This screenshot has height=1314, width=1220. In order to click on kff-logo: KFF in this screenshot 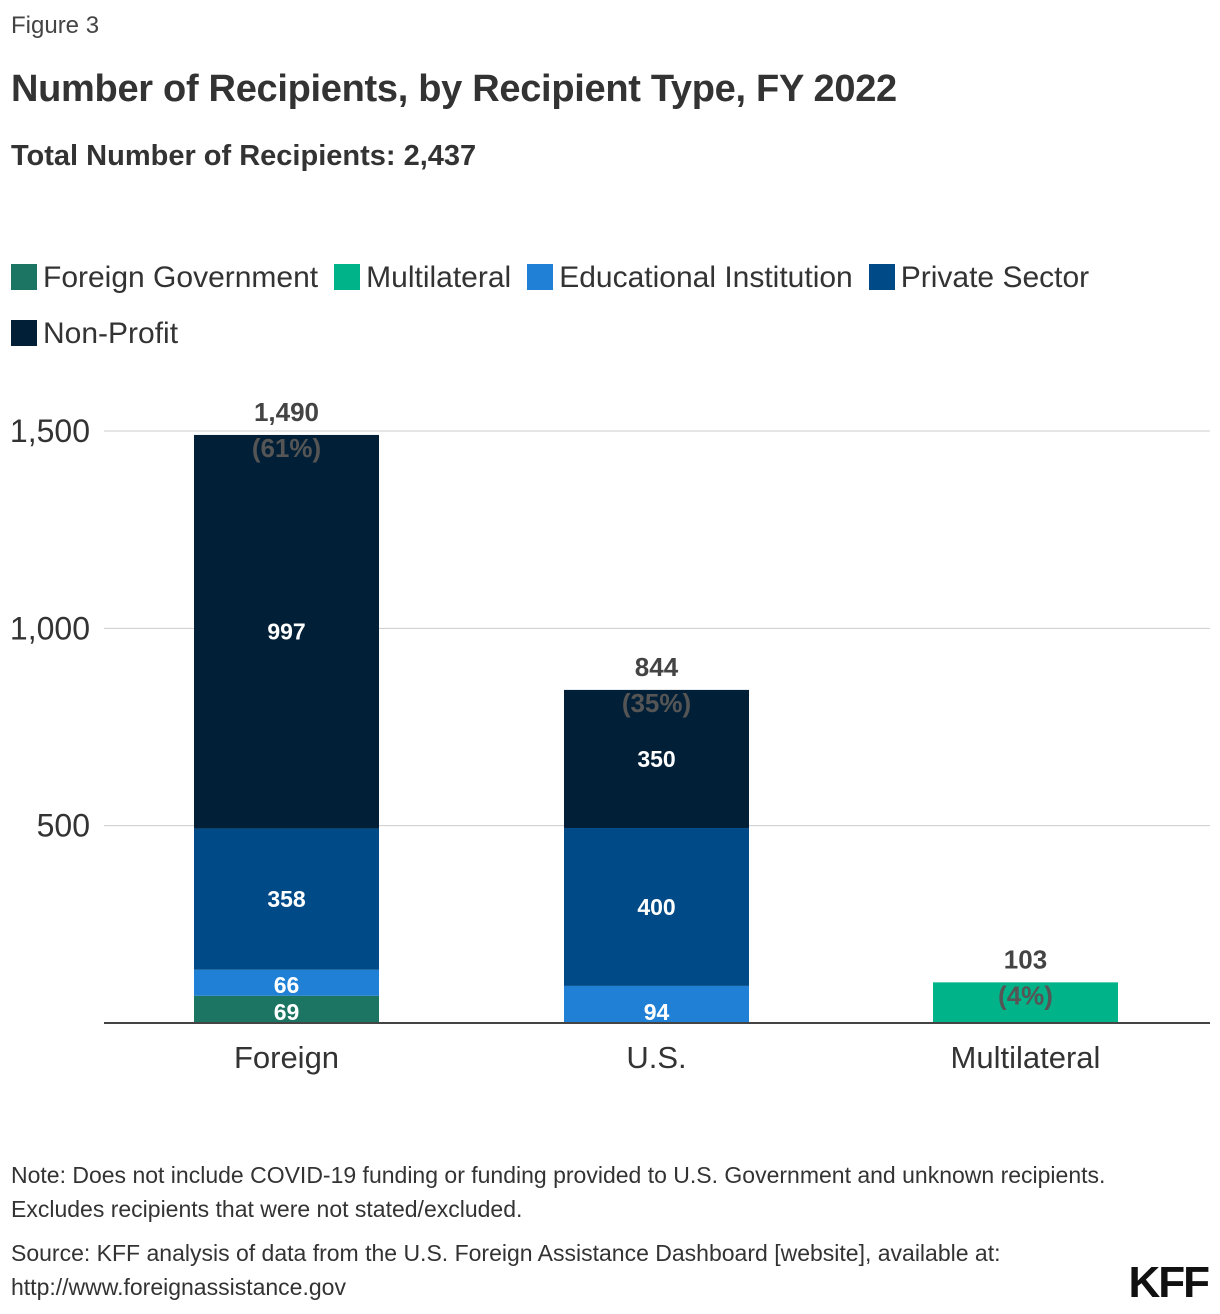, I will do `click(1169, 1282)`.